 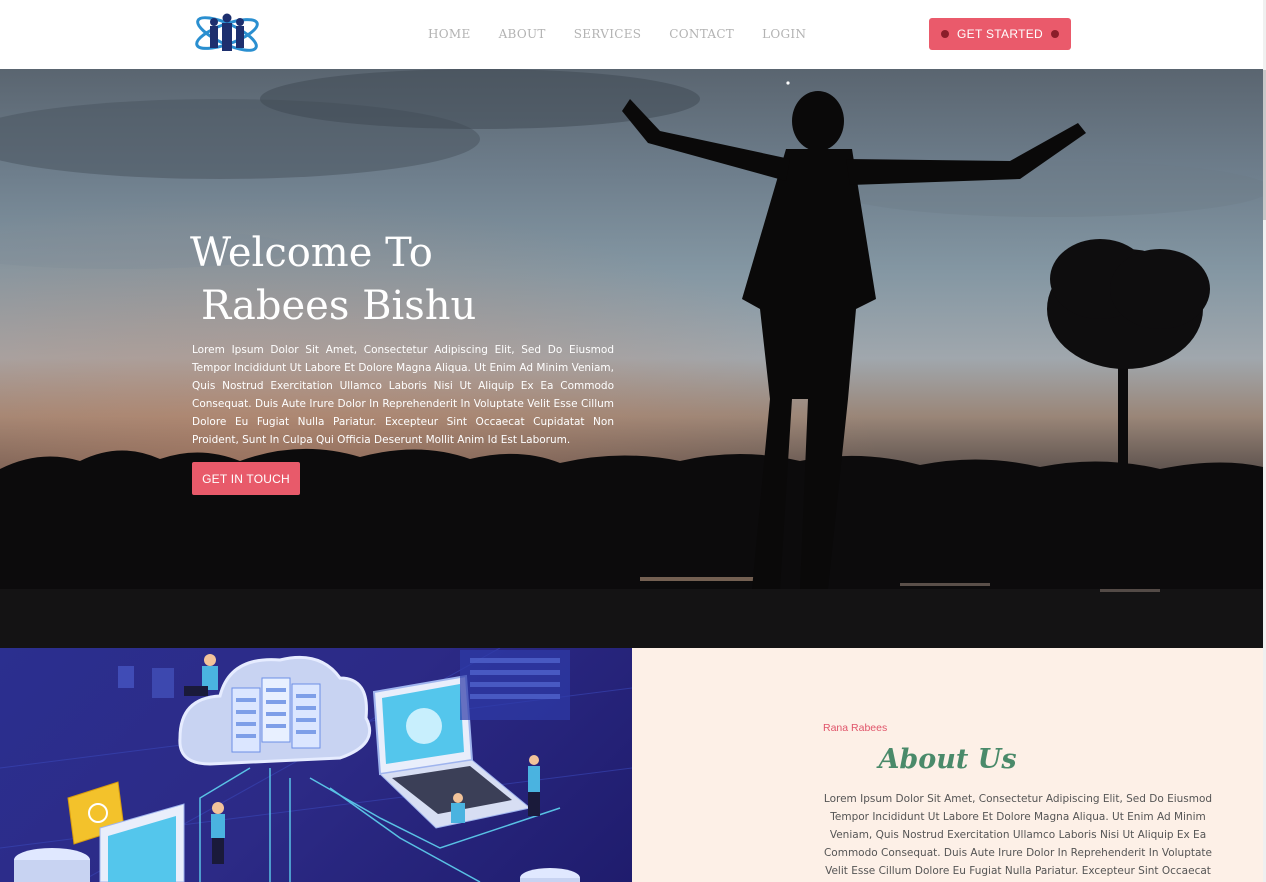 I want to click on nav-contact-link: CONTACT, so click(x=701, y=34).